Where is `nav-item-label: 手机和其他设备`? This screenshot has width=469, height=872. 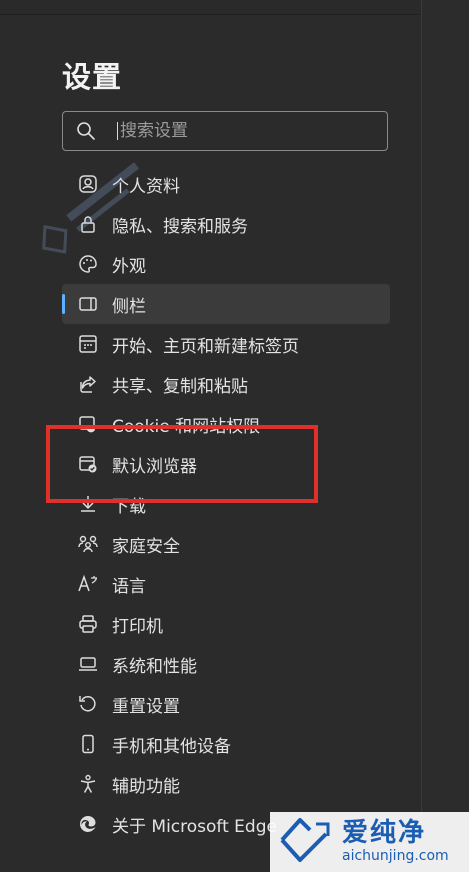 nav-item-label: 手机和其他设备 is located at coordinates (171, 746).